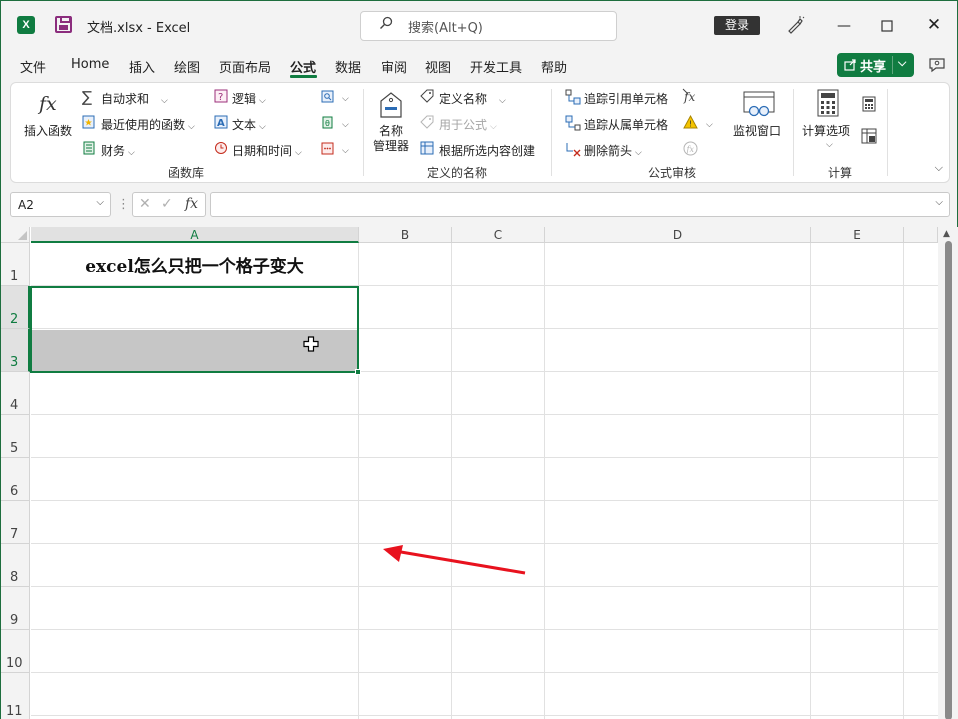  What do you see at coordinates (15, 264) in the screenshot?
I see `row-header-1: 1` at bounding box center [15, 264].